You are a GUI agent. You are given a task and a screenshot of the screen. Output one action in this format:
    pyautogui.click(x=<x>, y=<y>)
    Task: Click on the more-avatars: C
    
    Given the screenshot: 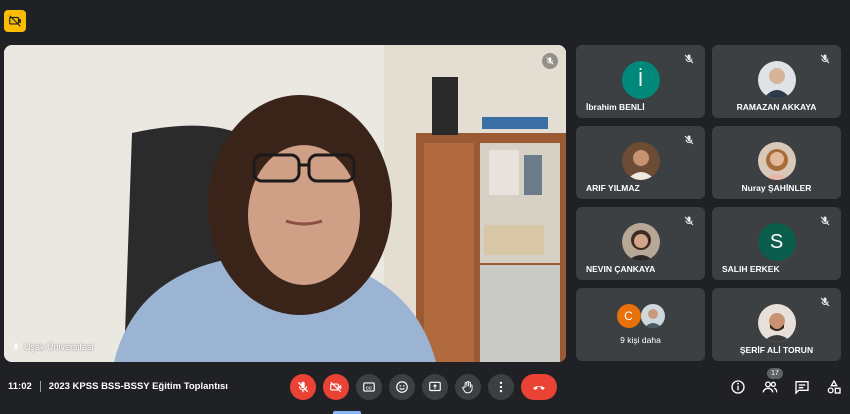 What is the action you would take?
    pyautogui.click(x=640, y=316)
    